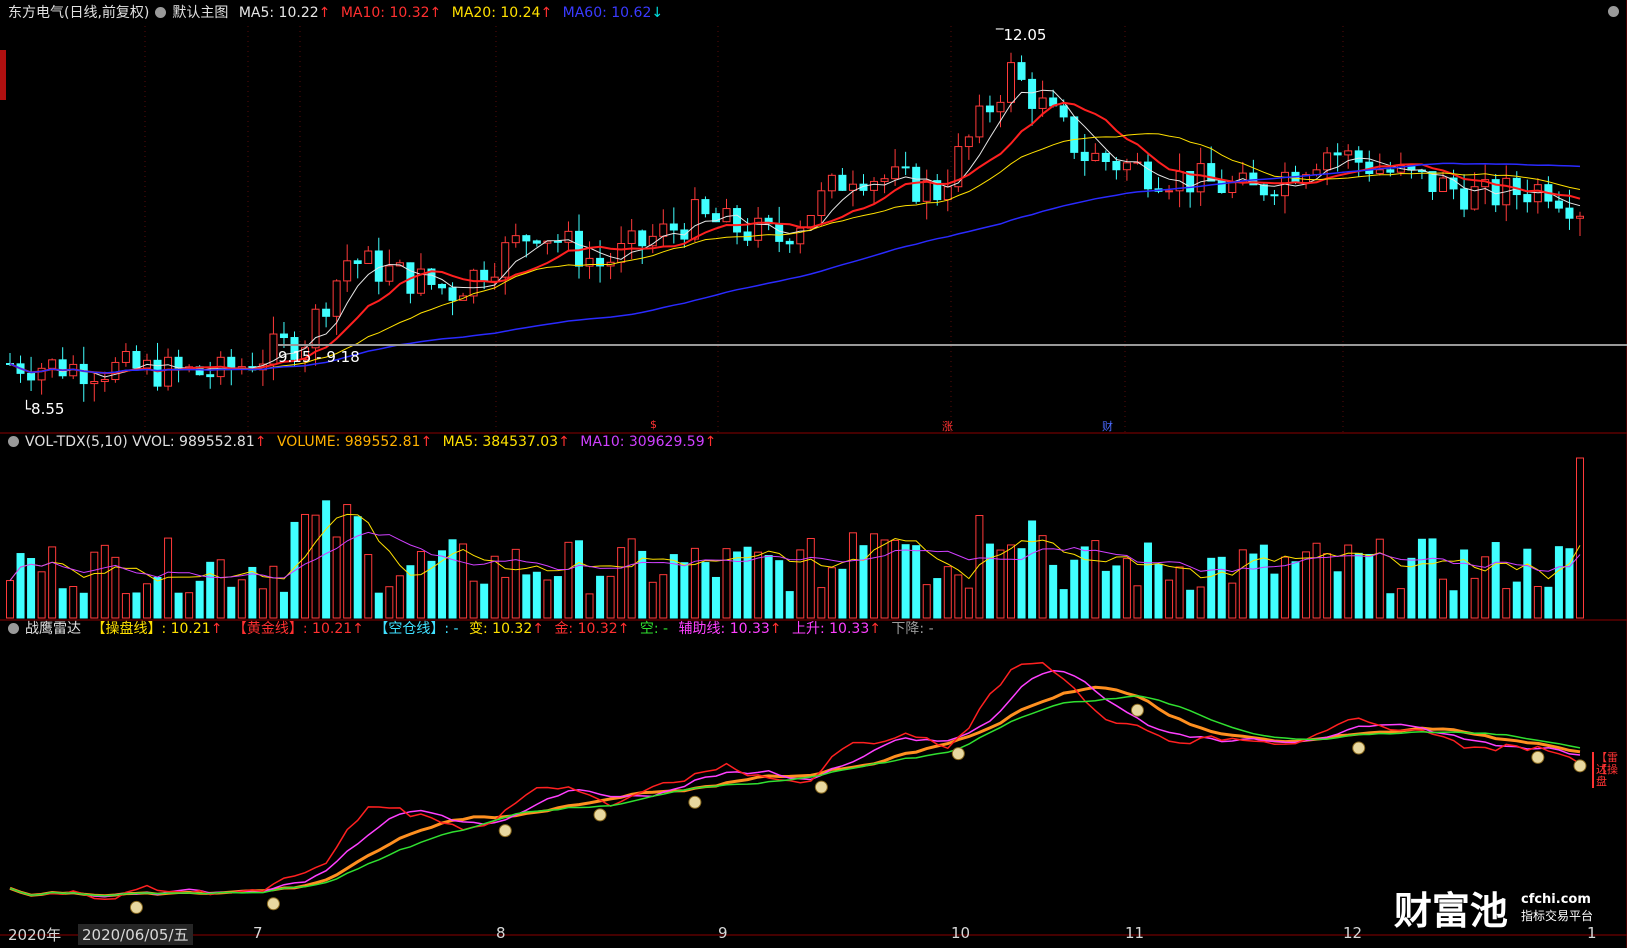 Image resolution: width=1627 pixels, height=948 pixels. I want to click on volume-toggle-icon, so click(13, 441).